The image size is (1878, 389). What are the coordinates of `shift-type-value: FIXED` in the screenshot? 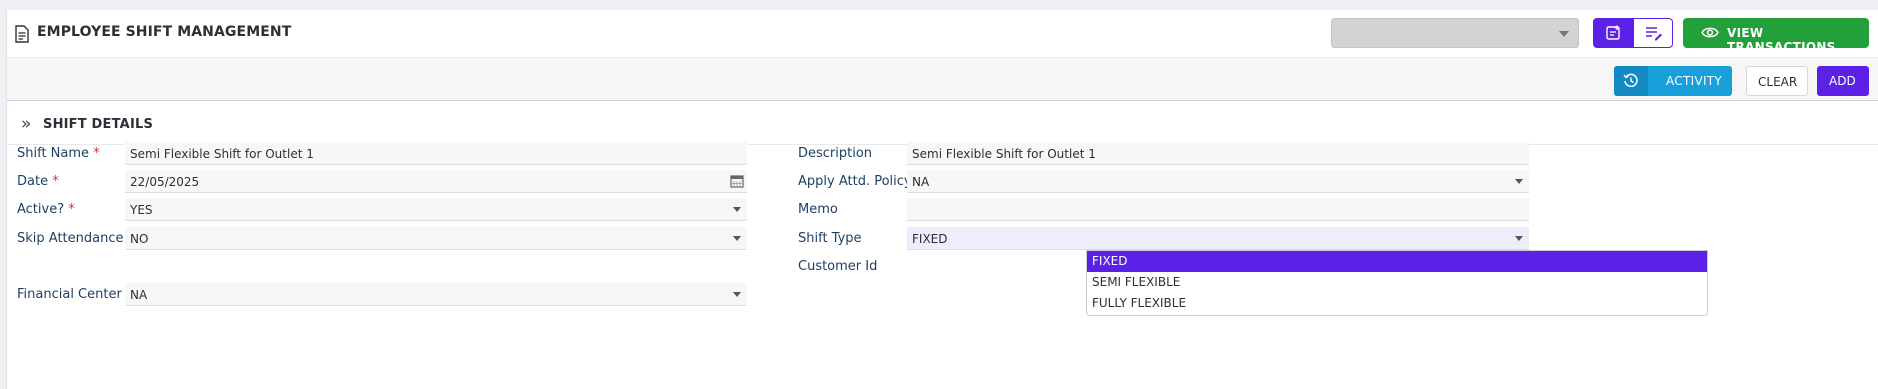 It's located at (930, 239).